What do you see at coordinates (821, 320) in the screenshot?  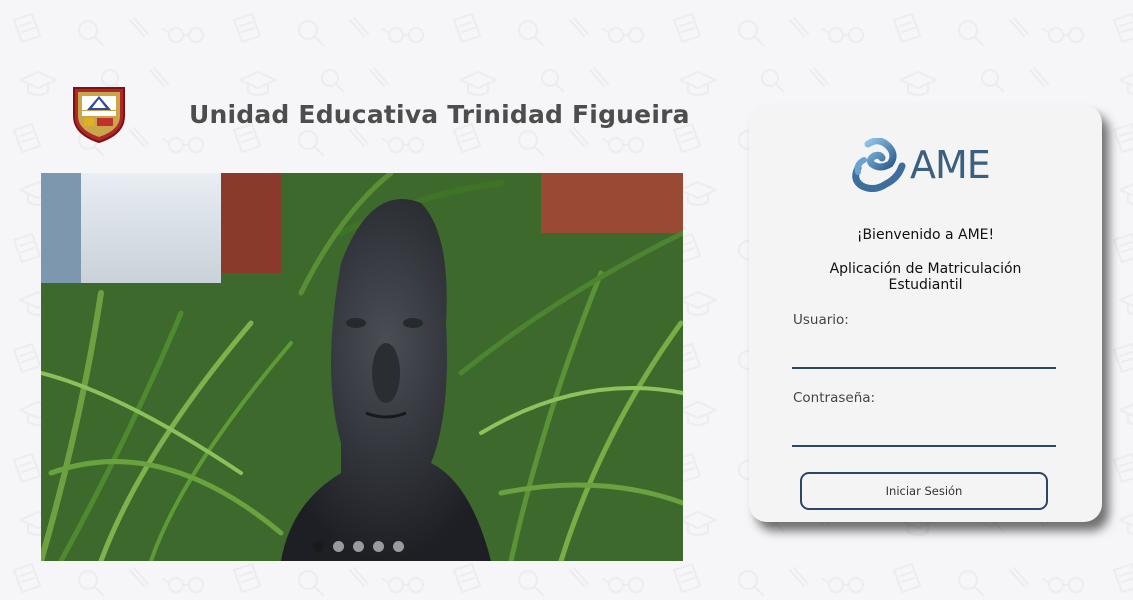 I see `username-label: Usuario:` at bounding box center [821, 320].